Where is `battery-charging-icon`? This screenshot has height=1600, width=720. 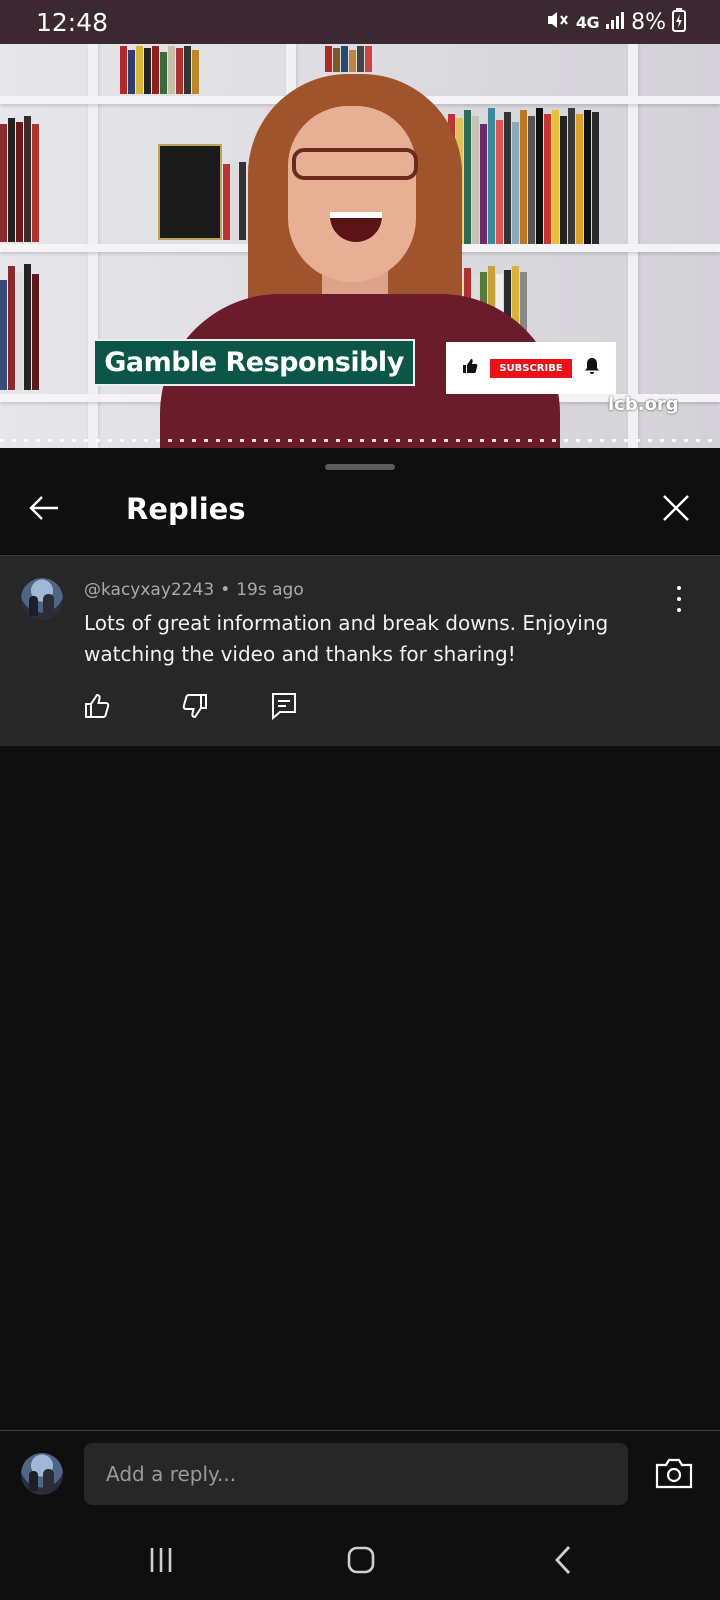 battery-charging-icon is located at coordinates (679, 22).